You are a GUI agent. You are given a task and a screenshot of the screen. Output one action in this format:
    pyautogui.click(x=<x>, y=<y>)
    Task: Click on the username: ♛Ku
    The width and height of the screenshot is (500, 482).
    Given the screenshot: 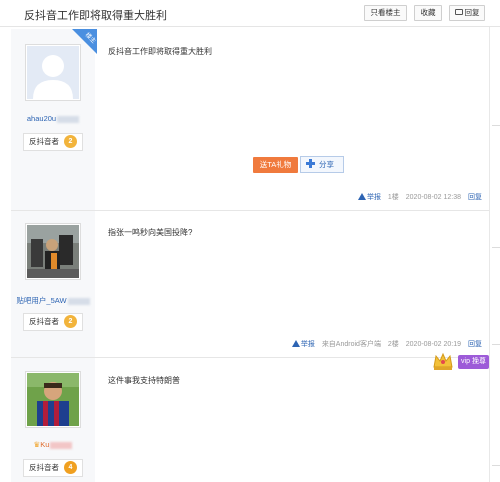 What is the action you would take?
    pyautogui.click(x=53, y=444)
    